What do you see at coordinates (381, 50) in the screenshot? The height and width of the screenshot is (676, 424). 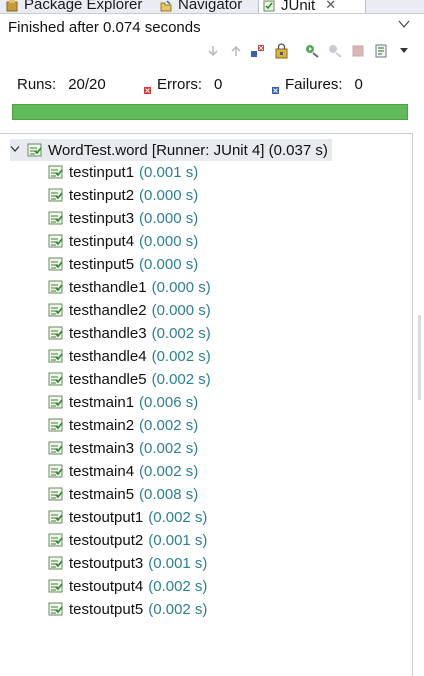 I see `test-run-history-icon` at bounding box center [381, 50].